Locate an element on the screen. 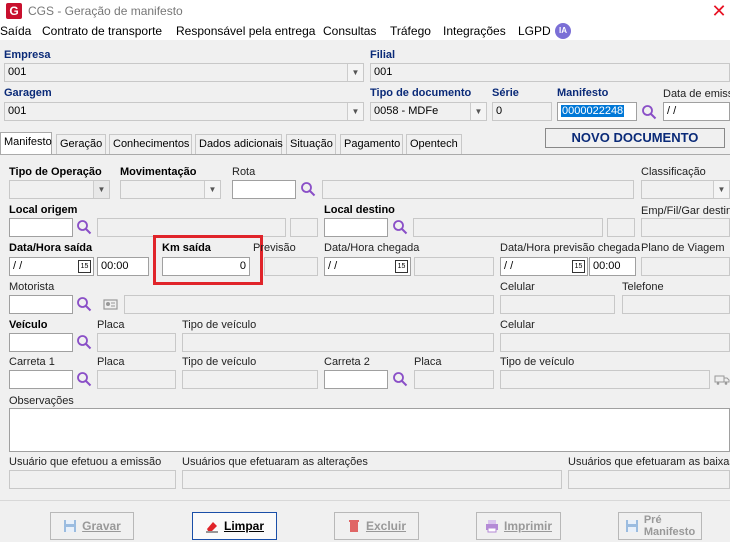 This screenshot has width=730, height=542. tab-opentech: Opentech is located at coordinates (434, 144).